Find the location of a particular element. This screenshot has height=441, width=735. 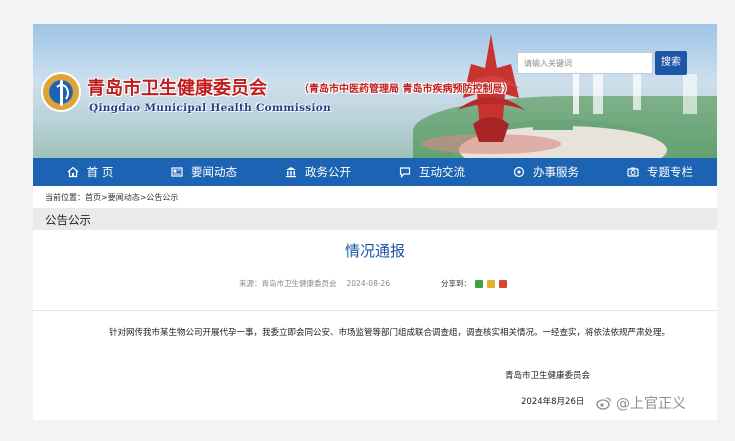

nav-item-news: 要闻动态 is located at coordinates (204, 172).